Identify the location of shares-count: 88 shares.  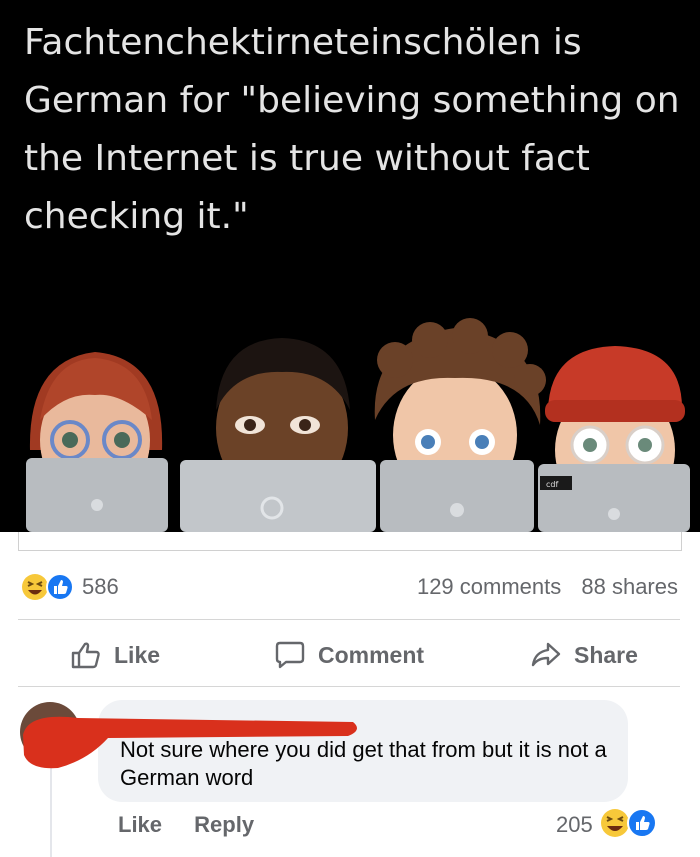
(629, 586).